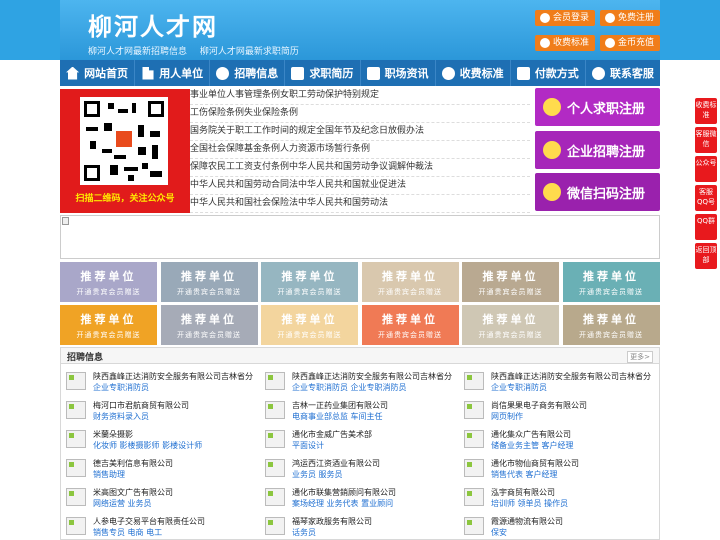  What do you see at coordinates (531, 434) in the screenshot?
I see `company-name-link: 通化集众广告有限公司` at bounding box center [531, 434].